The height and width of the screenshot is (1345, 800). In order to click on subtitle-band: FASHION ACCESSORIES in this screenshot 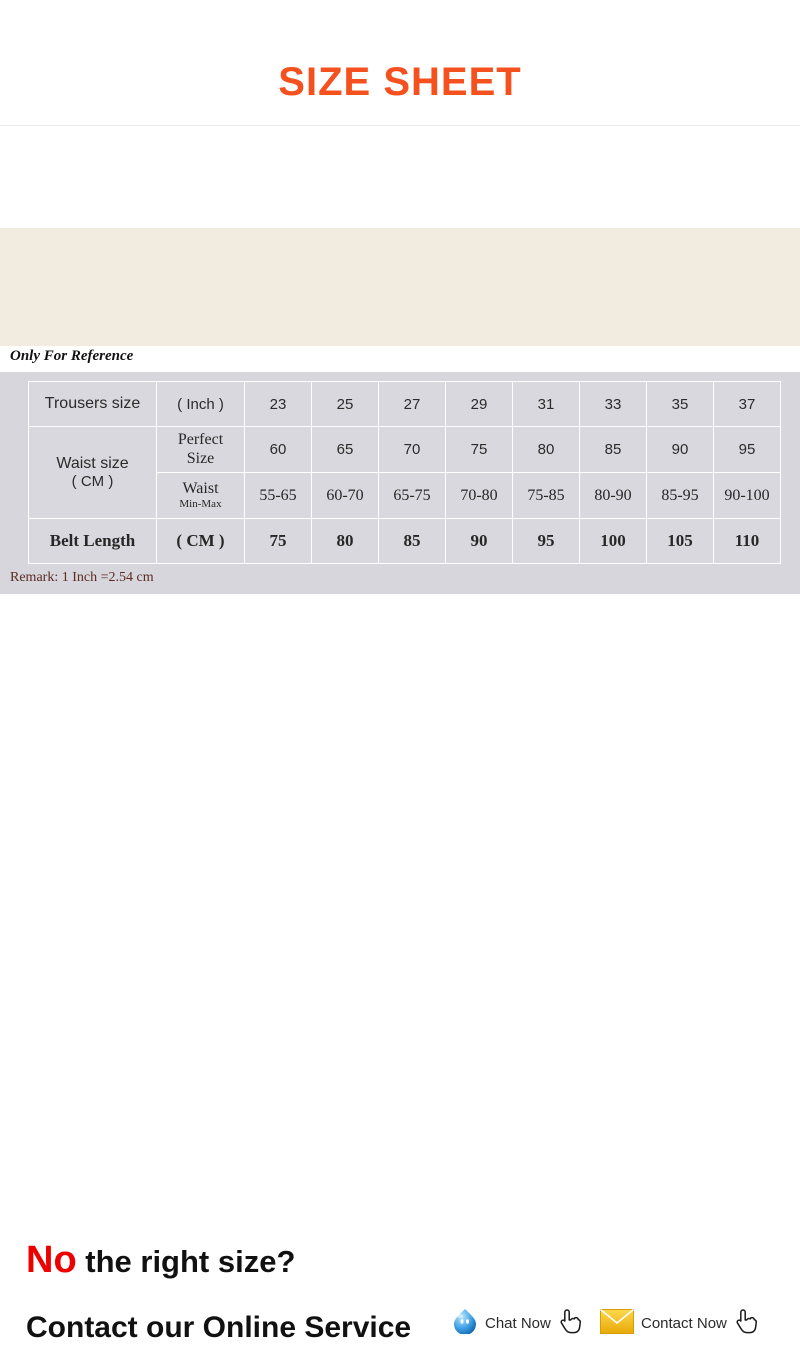, I will do `click(400, 216)`.